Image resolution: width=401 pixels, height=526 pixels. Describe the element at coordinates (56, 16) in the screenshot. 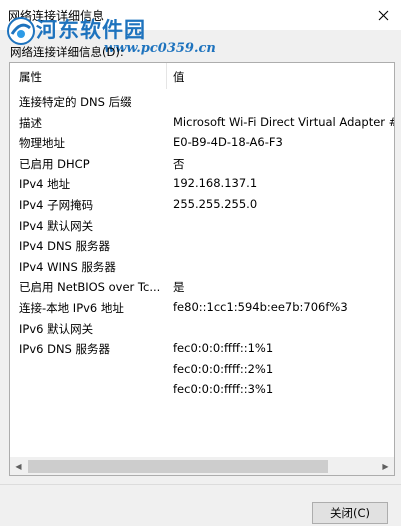

I see `window-title: 网络连接详细信息` at that location.